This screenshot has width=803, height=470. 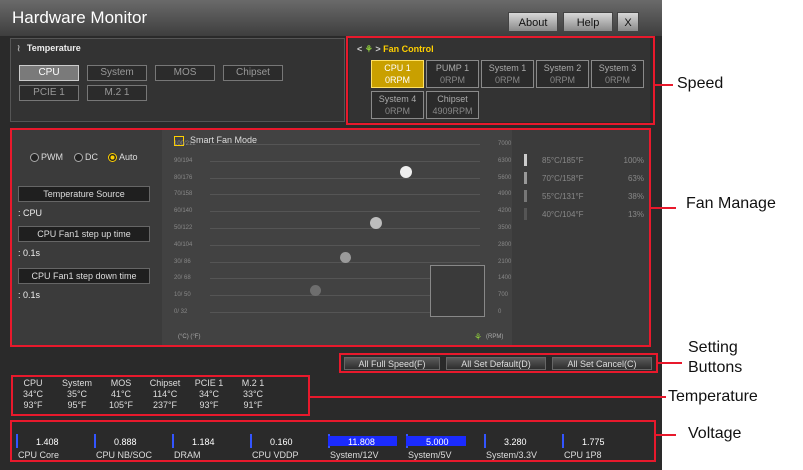 What do you see at coordinates (498, 363) in the screenshot?
I see `setting-buttons-highlight-box` at bounding box center [498, 363].